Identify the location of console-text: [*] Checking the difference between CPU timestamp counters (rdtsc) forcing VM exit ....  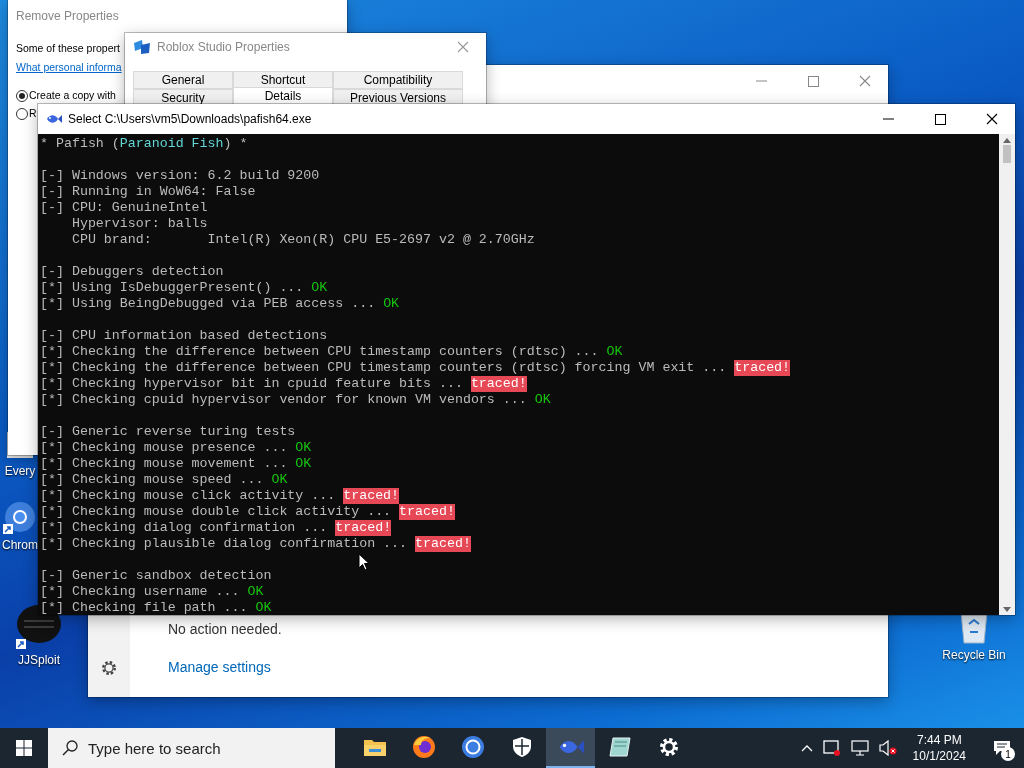
(384, 368).